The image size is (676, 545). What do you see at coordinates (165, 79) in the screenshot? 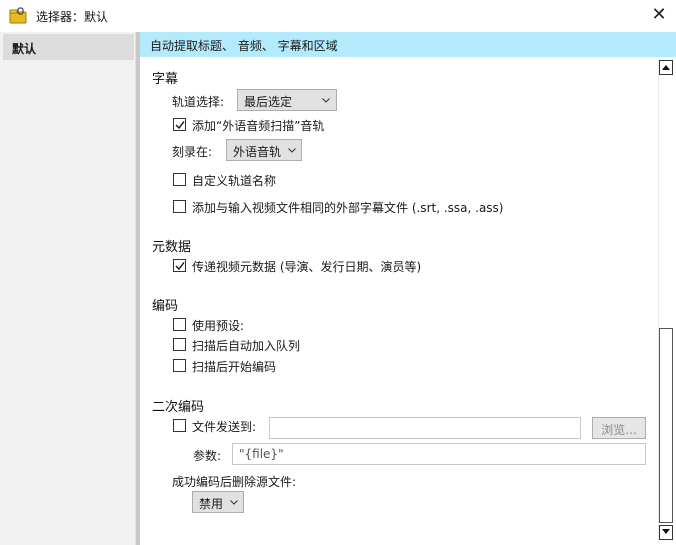
I see `subtitle-section-title: 字幕` at bounding box center [165, 79].